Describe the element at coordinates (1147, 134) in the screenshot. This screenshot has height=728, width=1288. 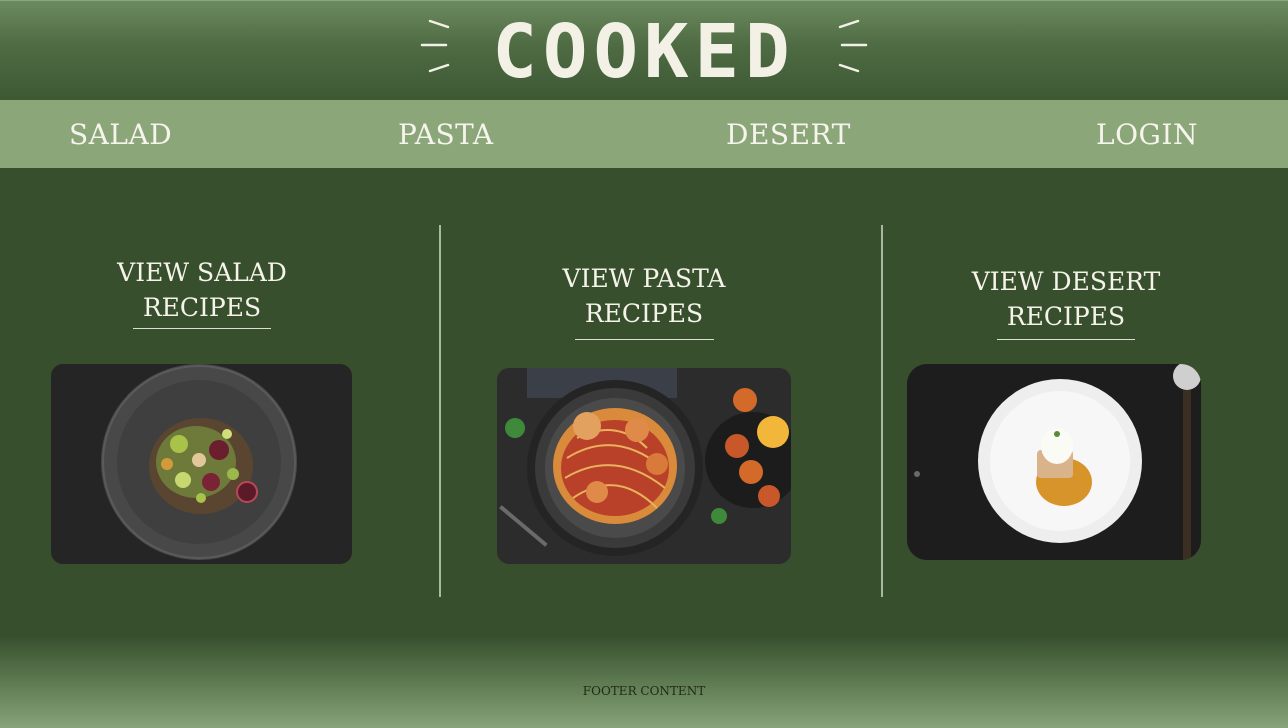
I see `nav-item-login: LOGIN` at that location.